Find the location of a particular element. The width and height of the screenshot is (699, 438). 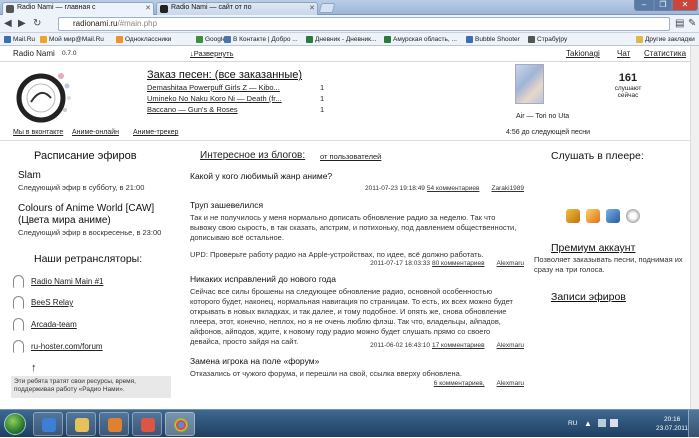

scrollbar is located at coordinates (694, 227).